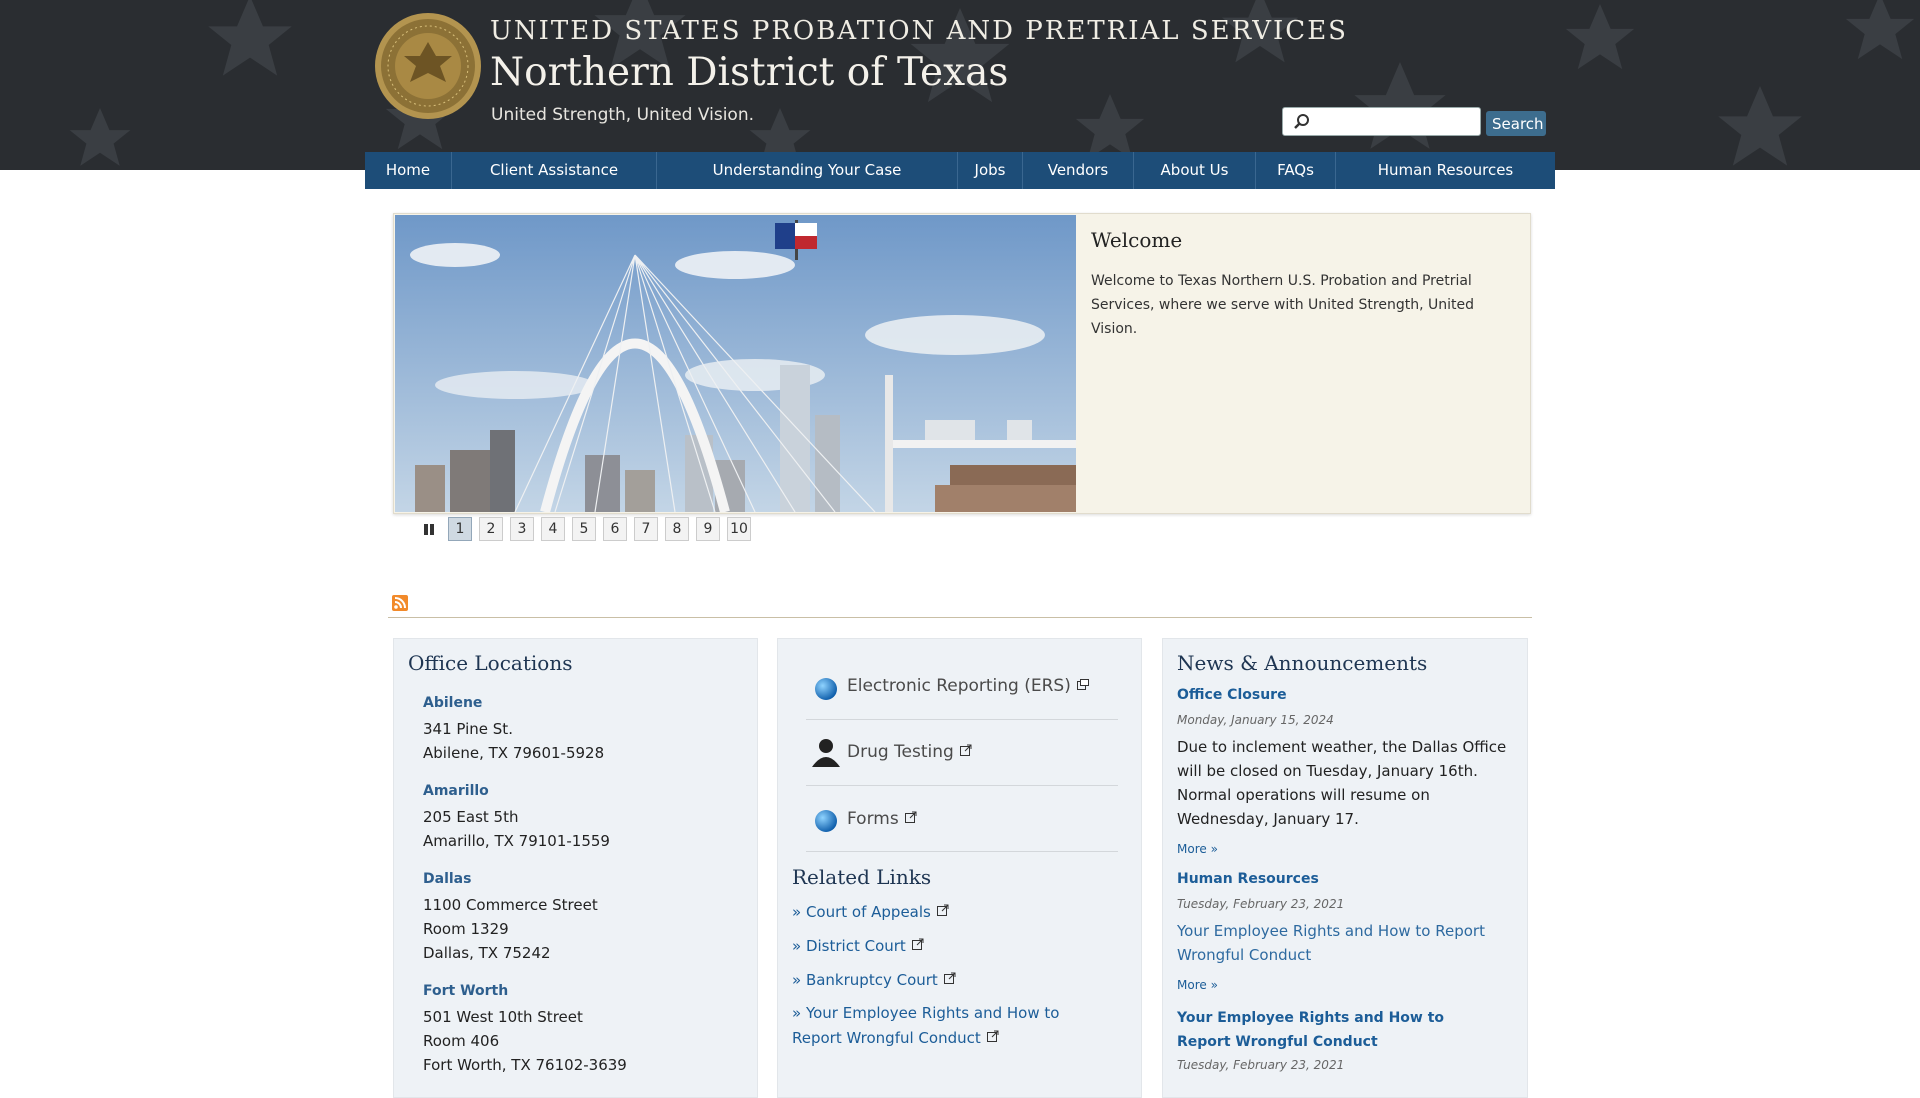  Describe the element at coordinates (460, 529) in the screenshot. I see `slide-page-1: 1` at that location.